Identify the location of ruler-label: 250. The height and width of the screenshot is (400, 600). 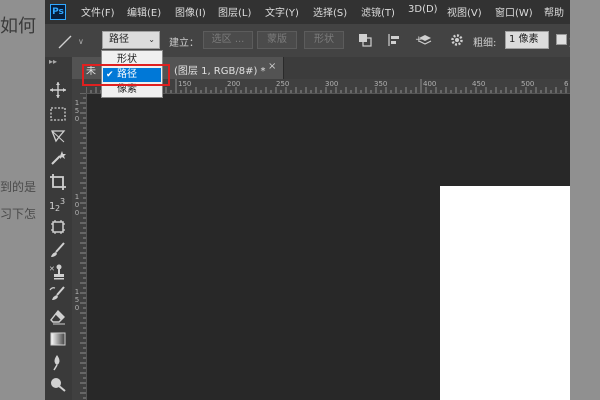
(283, 84).